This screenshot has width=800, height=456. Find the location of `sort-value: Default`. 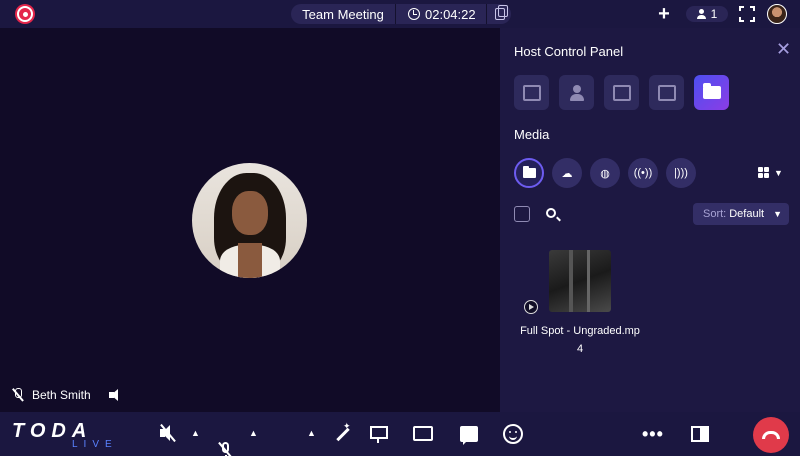

sort-value: Default is located at coordinates (747, 214).